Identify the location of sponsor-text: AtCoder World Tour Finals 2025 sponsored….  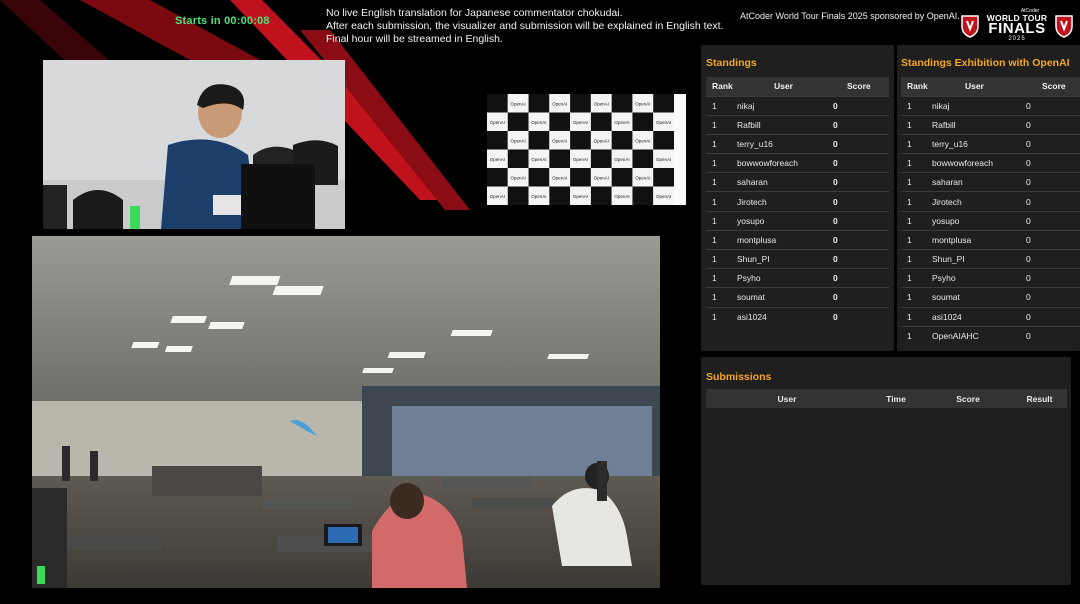
(850, 16).